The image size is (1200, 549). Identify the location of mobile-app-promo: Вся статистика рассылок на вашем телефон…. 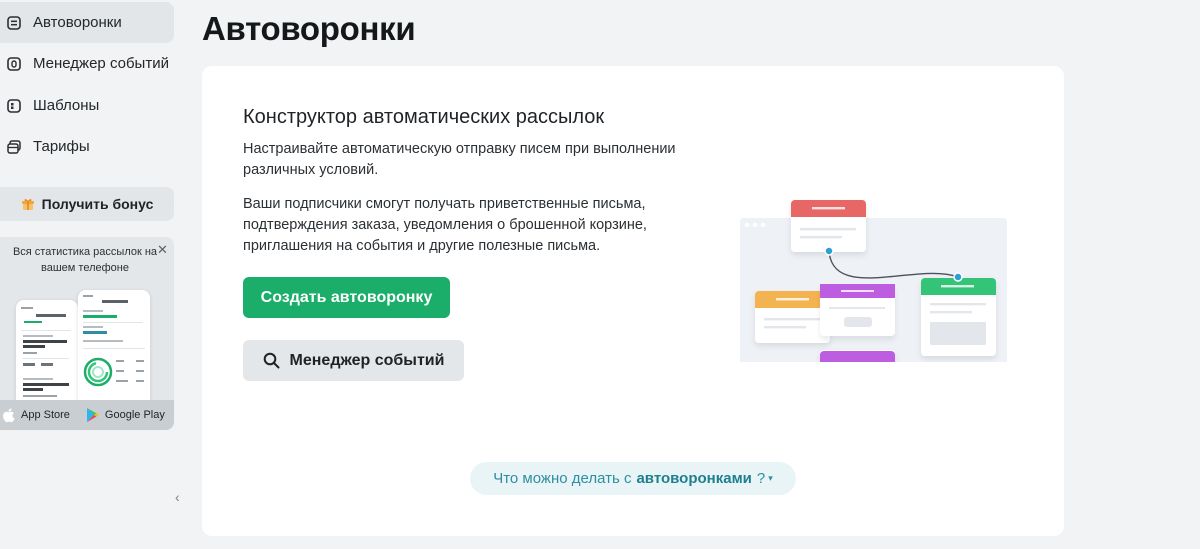
(87, 333).